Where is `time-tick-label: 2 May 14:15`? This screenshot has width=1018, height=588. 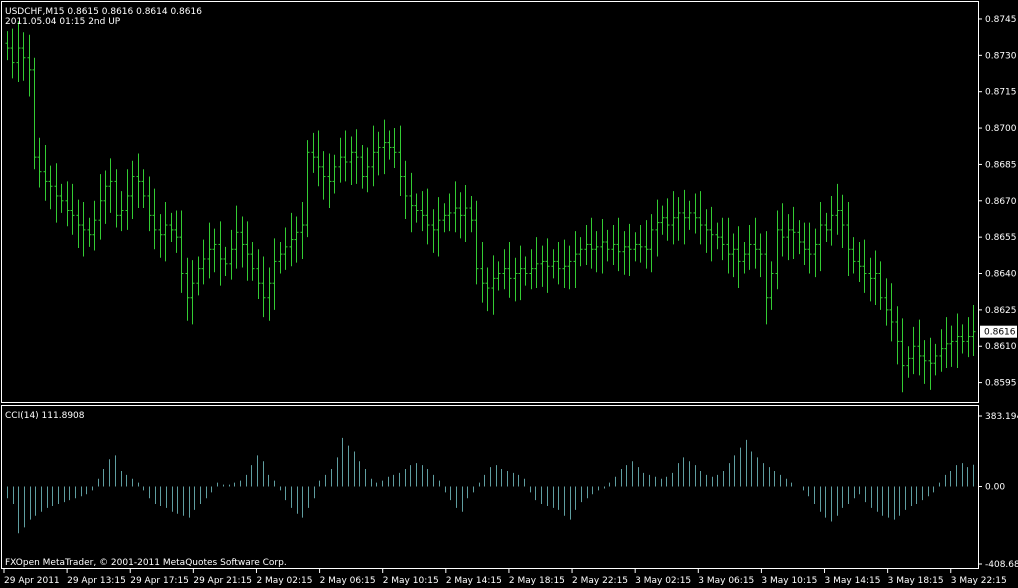 time-tick-label: 2 May 14:15 is located at coordinates (474, 581).